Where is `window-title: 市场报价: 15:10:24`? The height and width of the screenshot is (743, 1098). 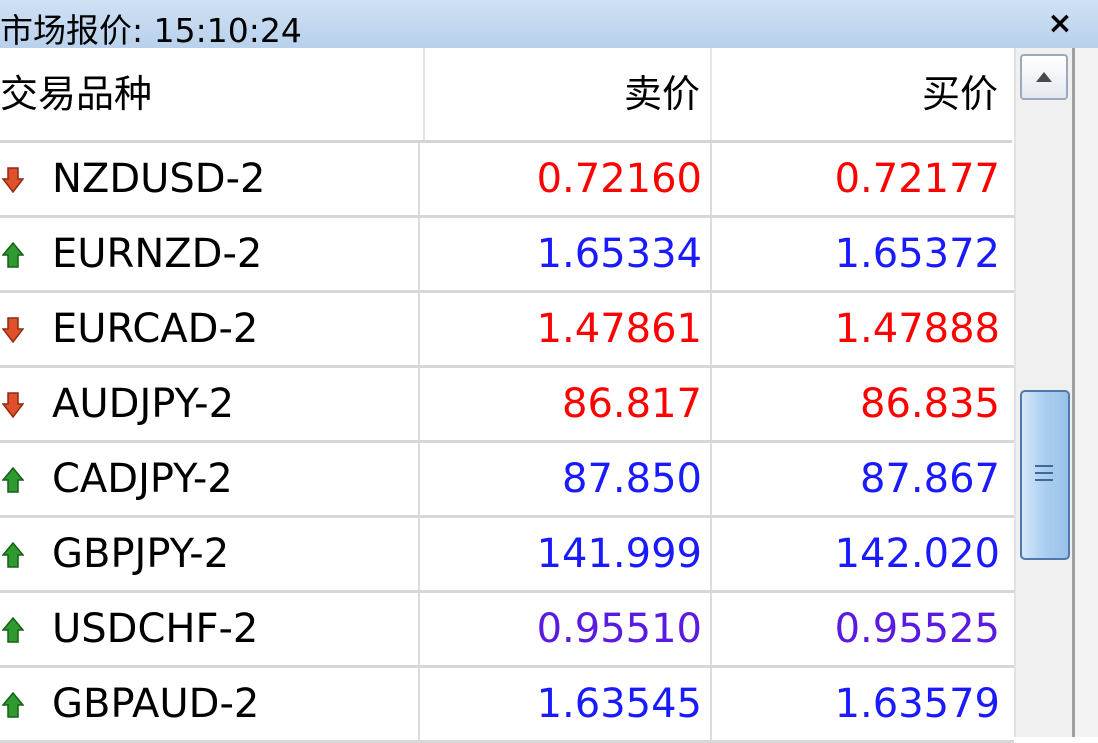
window-title: 市场报价: 15:10:24 is located at coordinates (151, 30).